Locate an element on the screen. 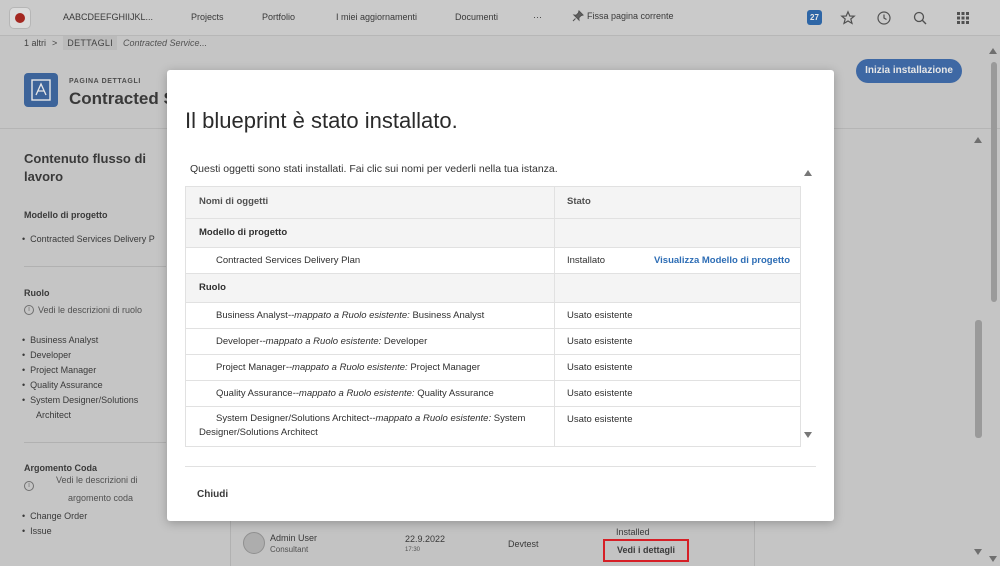 This screenshot has height=566, width=1000. table-row: Developer--mappato a Ruolo esistente is located at coordinates (493, 341).